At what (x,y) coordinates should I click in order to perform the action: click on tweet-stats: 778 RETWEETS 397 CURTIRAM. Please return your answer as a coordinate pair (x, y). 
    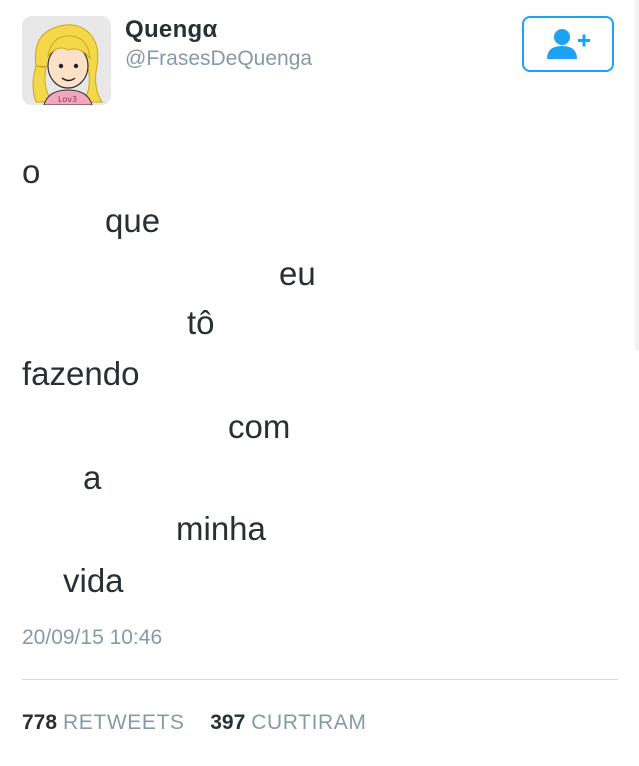
    Looking at the image, I should click on (194, 723).